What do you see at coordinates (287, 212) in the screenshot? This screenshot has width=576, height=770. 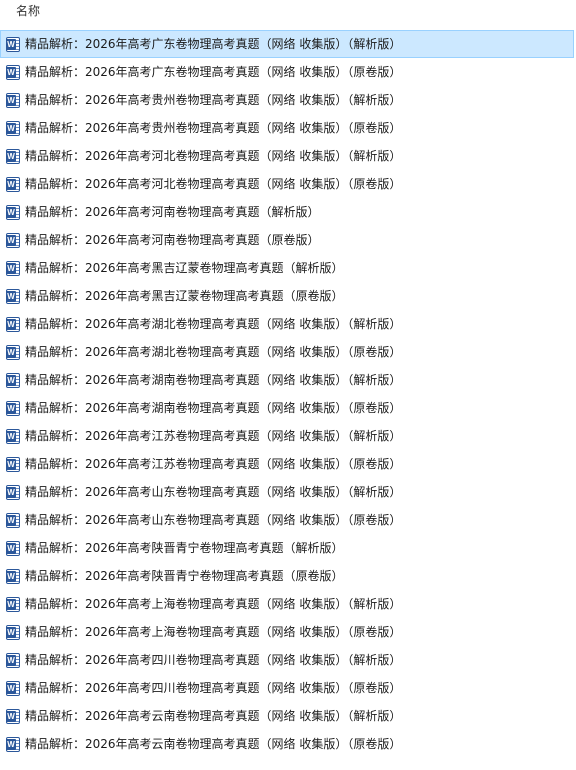 I see `file-row: W 精品解析：2026年高考河南卷物理高考真题（解析版）` at bounding box center [287, 212].